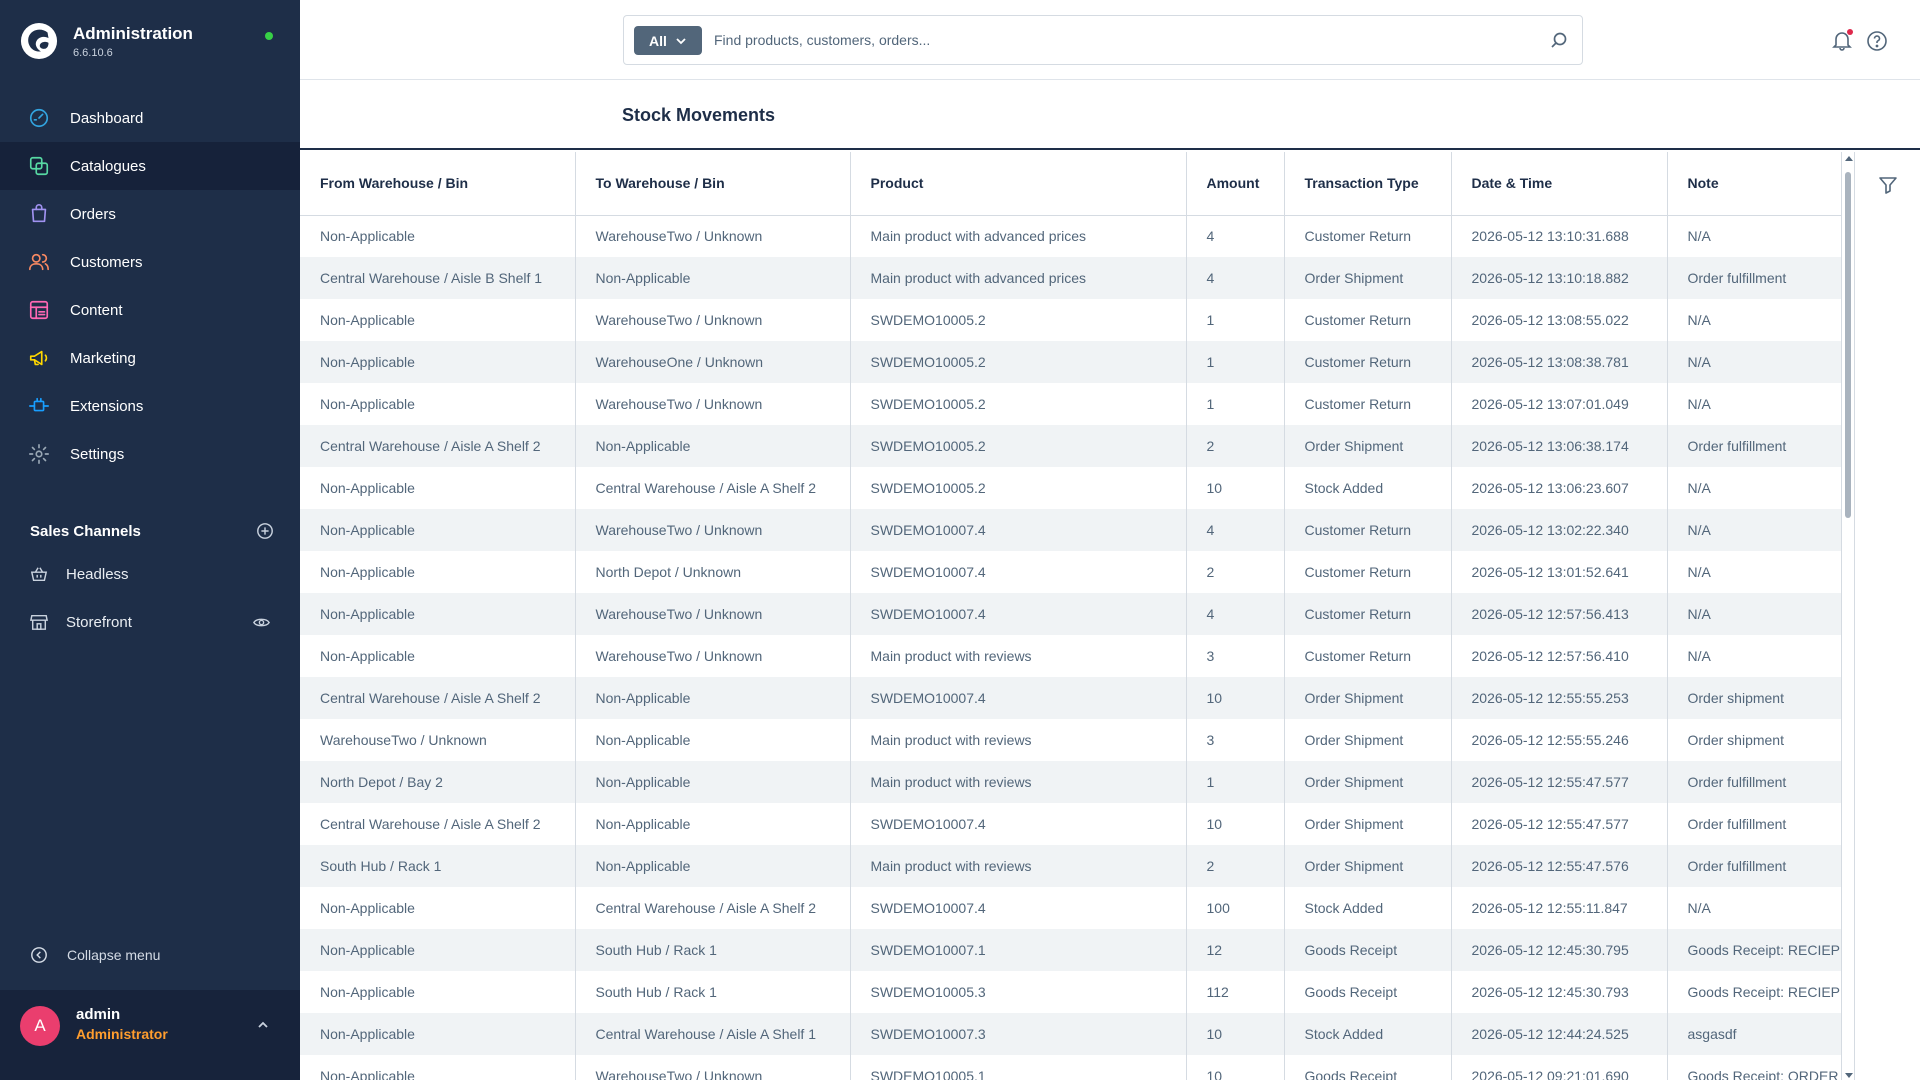 The image size is (1920, 1080). I want to click on column-header: Note, so click(1754, 184).